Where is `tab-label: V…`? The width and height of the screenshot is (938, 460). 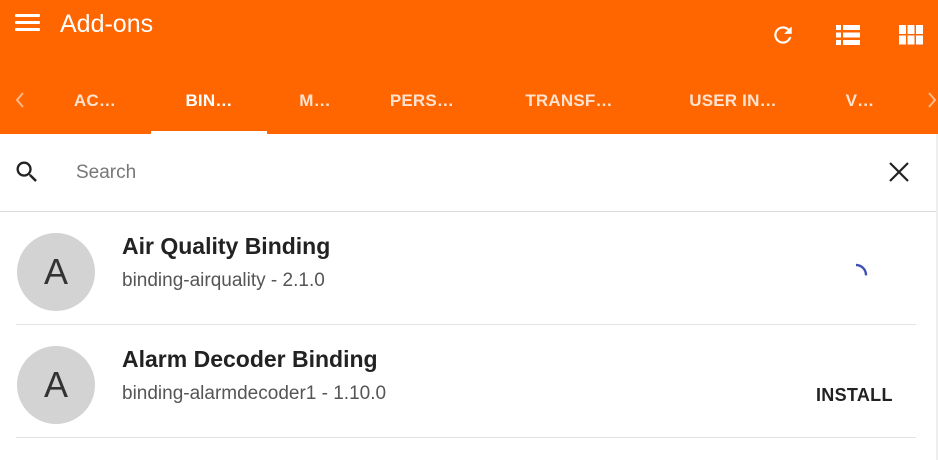
tab-label: V… is located at coordinates (860, 100).